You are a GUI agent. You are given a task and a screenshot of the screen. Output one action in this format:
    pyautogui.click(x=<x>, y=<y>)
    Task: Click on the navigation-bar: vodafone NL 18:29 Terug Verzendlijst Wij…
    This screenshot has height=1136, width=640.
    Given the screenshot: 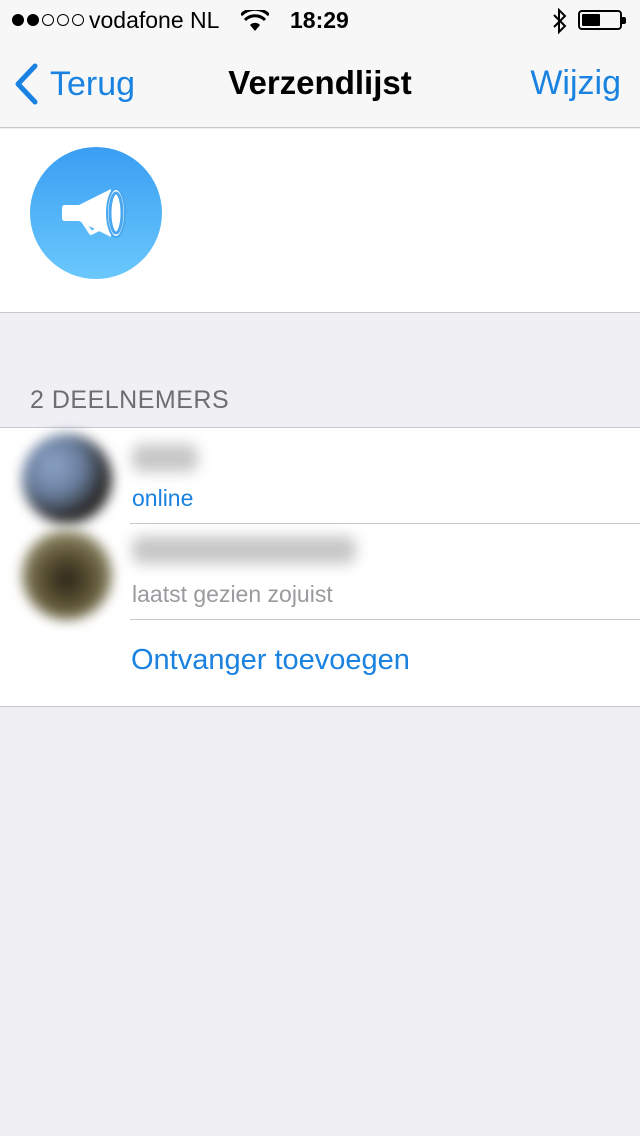 What is the action you would take?
    pyautogui.click(x=320, y=64)
    